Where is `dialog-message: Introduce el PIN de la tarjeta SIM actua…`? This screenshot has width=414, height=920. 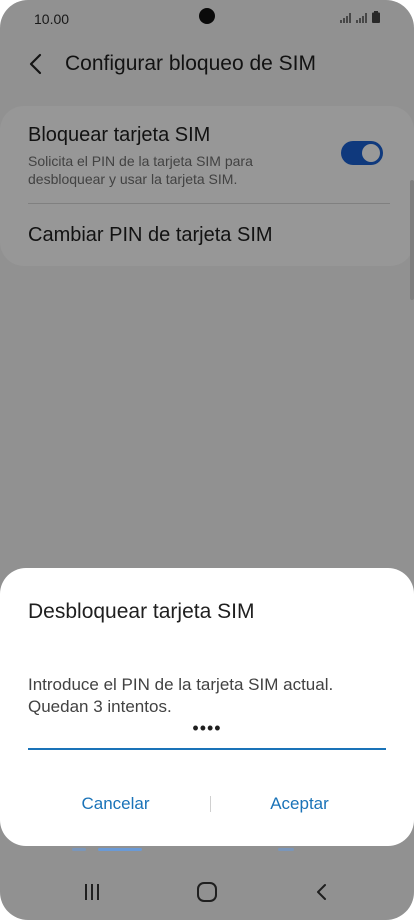
dialog-message: Introduce el PIN de la tarjeta SIM actua… is located at coordinates (181, 695).